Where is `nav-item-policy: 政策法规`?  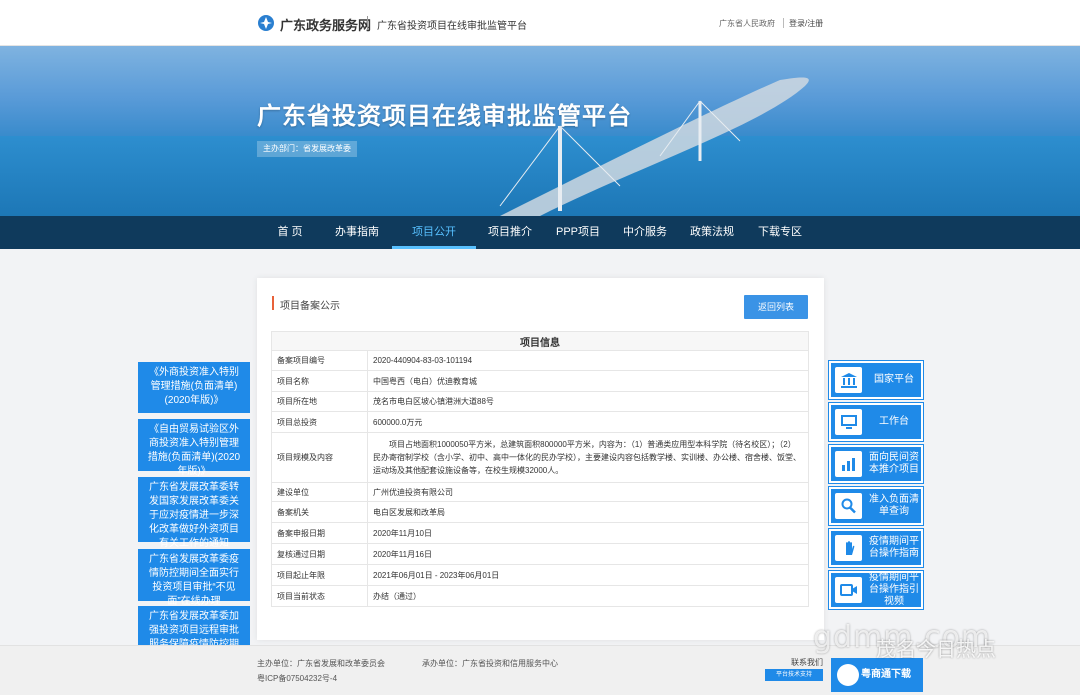 nav-item-policy: 政策法规 is located at coordinates (712, 232).